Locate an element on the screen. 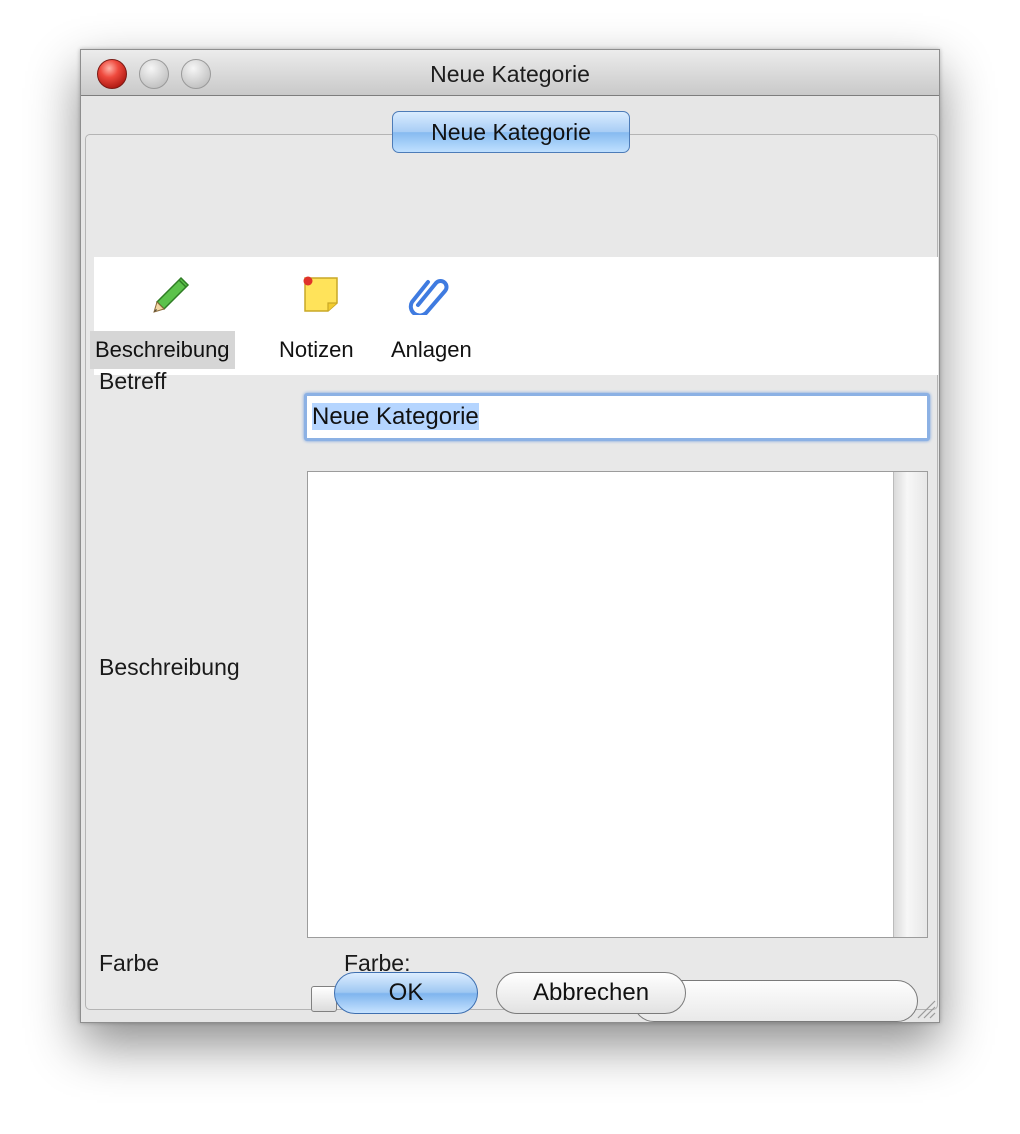 This screenshot has height=1134, width=1020. toolbar-item-beschreibung: Beschreibung is located at coordinates (175, 316).